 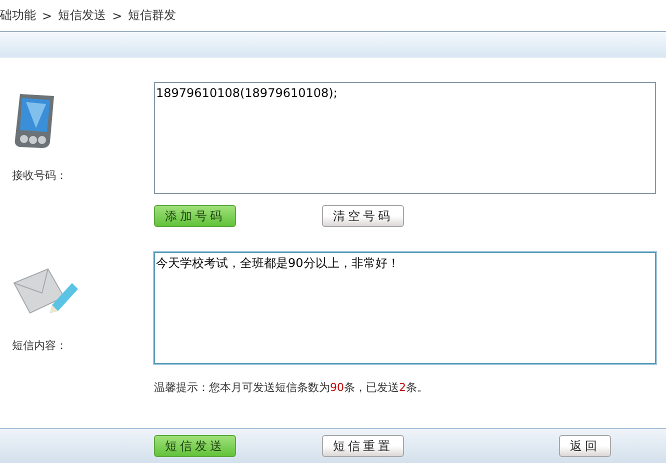 I want to click on action-button: 清空号码, so click(x=363, y=216).